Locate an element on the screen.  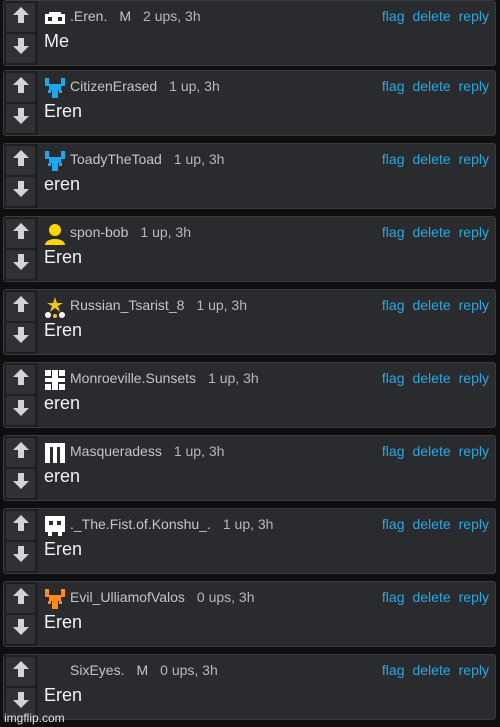
comment-meta: Masqueradess 1 up, 3h is located at coordinates (147, 451).